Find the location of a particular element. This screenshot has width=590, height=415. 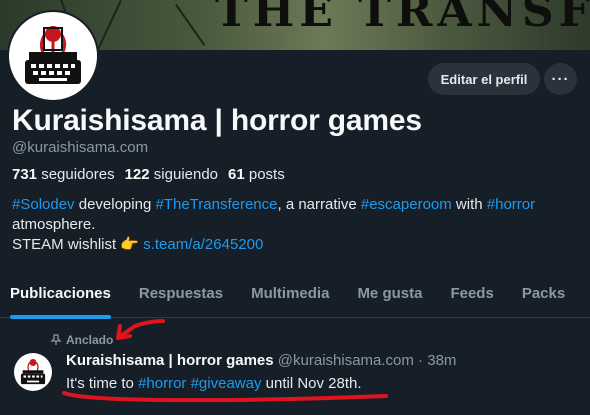

pinned-indicator: Anclado is located at coordinates (81, 340).